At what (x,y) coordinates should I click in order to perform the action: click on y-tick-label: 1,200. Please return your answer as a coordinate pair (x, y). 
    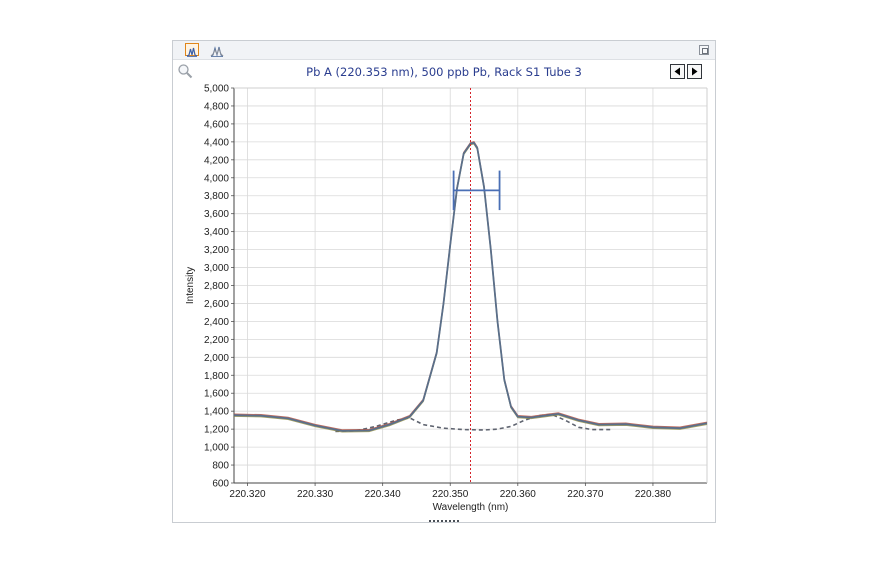
    Looking at the image, I should click on (216, 430).